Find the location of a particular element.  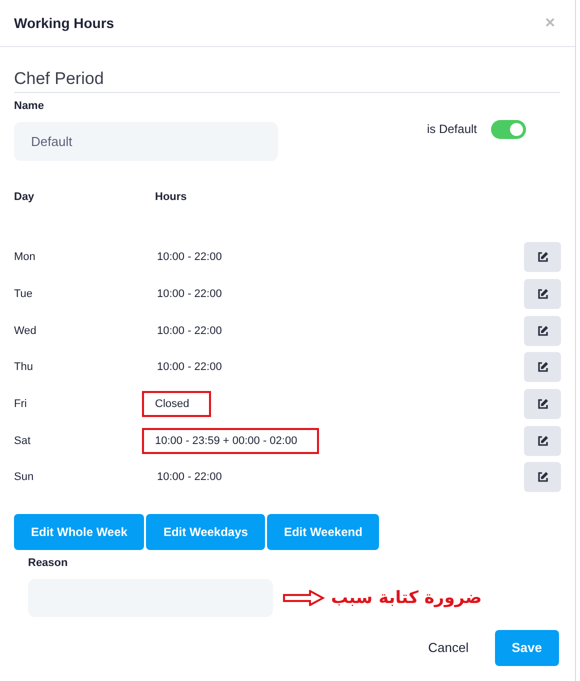

day-label: Sun is located at coordinates (24, 477).